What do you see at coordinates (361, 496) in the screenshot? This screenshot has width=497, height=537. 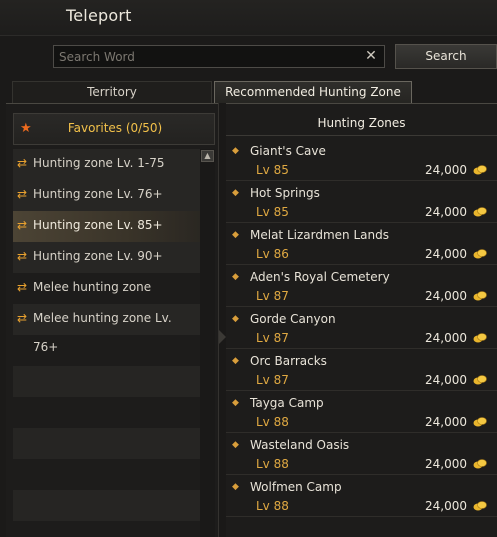 I see `zone-row: ◆ Wolfmen Camp Lv 88 24,000` at bounding box center [361, 496].